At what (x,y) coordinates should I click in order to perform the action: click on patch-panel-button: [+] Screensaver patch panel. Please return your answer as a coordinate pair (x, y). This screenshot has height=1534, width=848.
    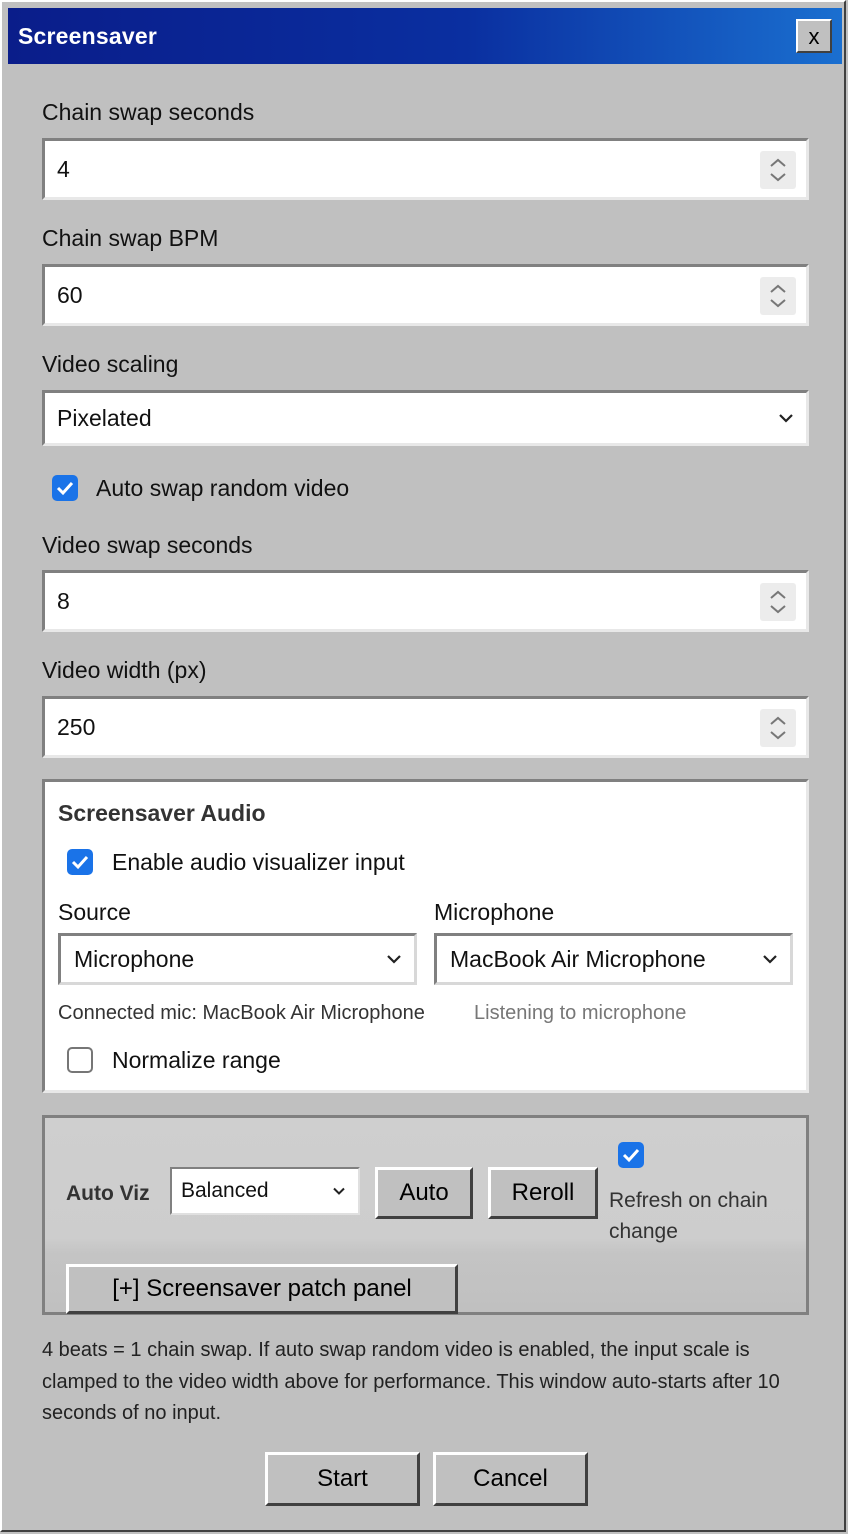
    Looking at the image, I should click on (262, 1289).